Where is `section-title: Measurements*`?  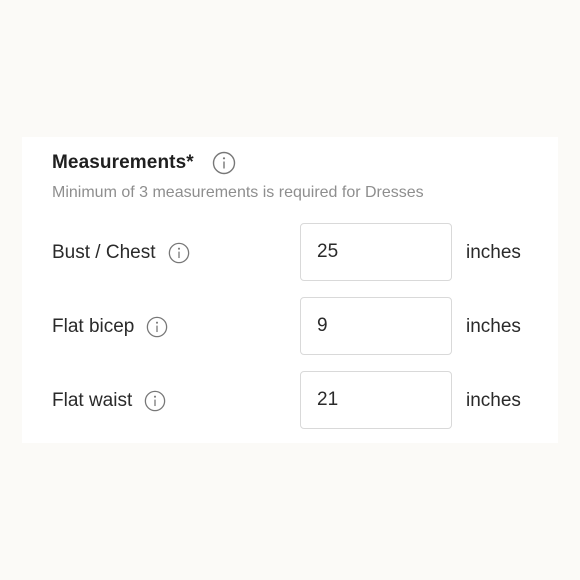
section-title: Measurements* is located at coordinates (123, 162).